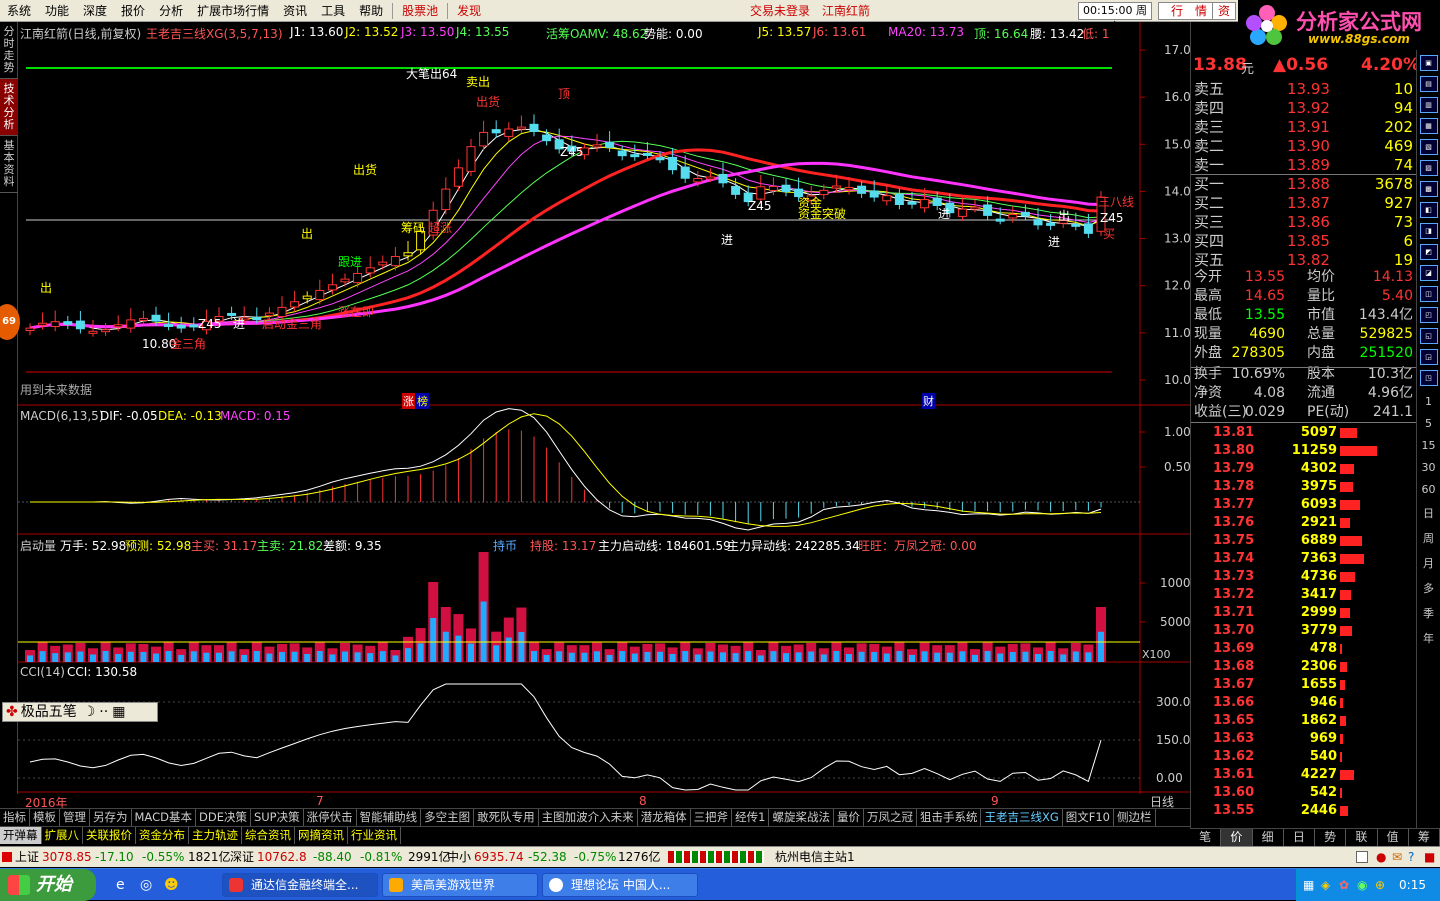  What do you see at coordinates (1381, 857) in the screenshot?
I see `status-alert-icon: ●` at bounding box center [1381, 857].